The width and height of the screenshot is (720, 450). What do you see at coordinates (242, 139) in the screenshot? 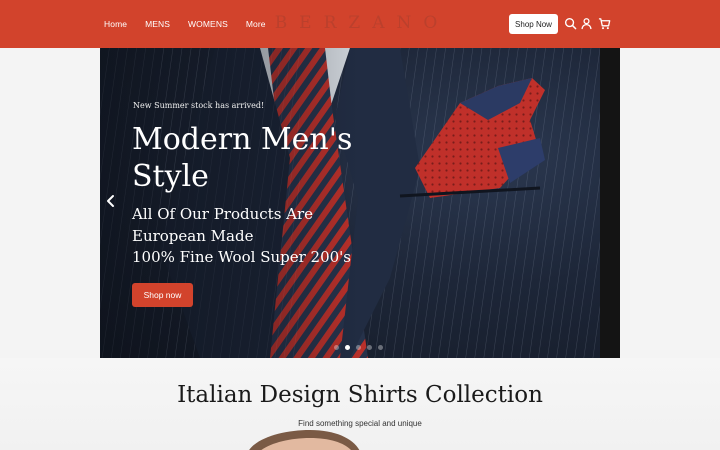
I see `hero-title-line: Modern Men's` at bounding box center [242, 139].